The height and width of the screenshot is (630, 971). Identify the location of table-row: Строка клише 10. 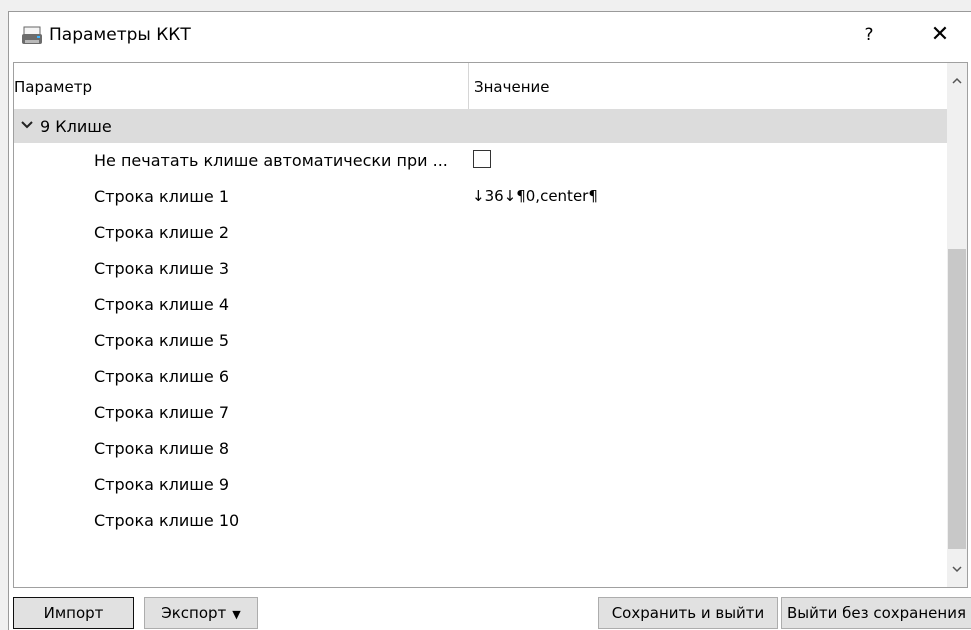
(480, 521).